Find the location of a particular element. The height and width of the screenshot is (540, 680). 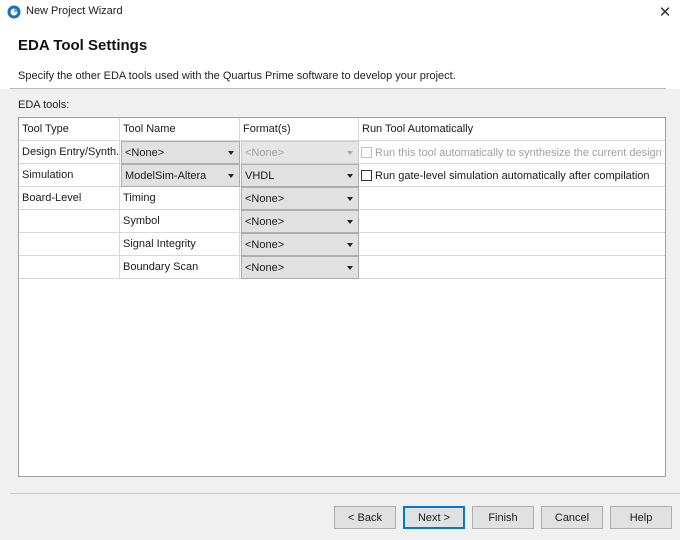

format-dropdown-boundary-scan: <None> is located at coordinates (300, 267).